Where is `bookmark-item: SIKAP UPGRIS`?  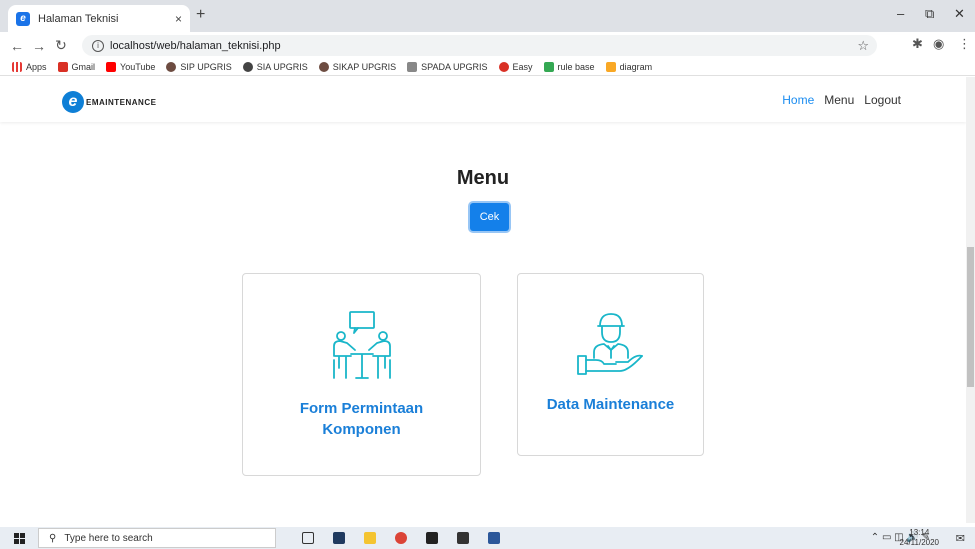 bookmark-item: SIKAP UPGRIS is located at coordinates (357, 67).